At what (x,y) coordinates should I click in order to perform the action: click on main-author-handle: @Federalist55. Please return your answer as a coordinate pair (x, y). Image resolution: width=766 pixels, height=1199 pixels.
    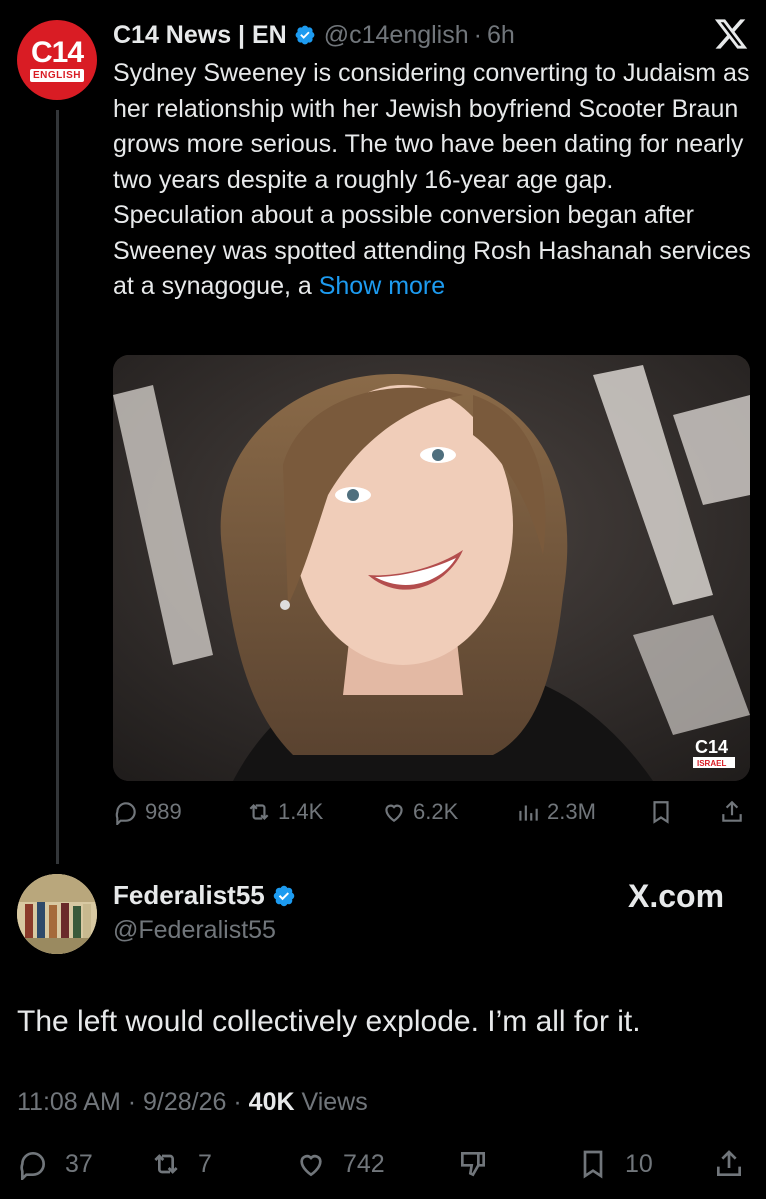
    Looking at the image, I should click on (194, 930).